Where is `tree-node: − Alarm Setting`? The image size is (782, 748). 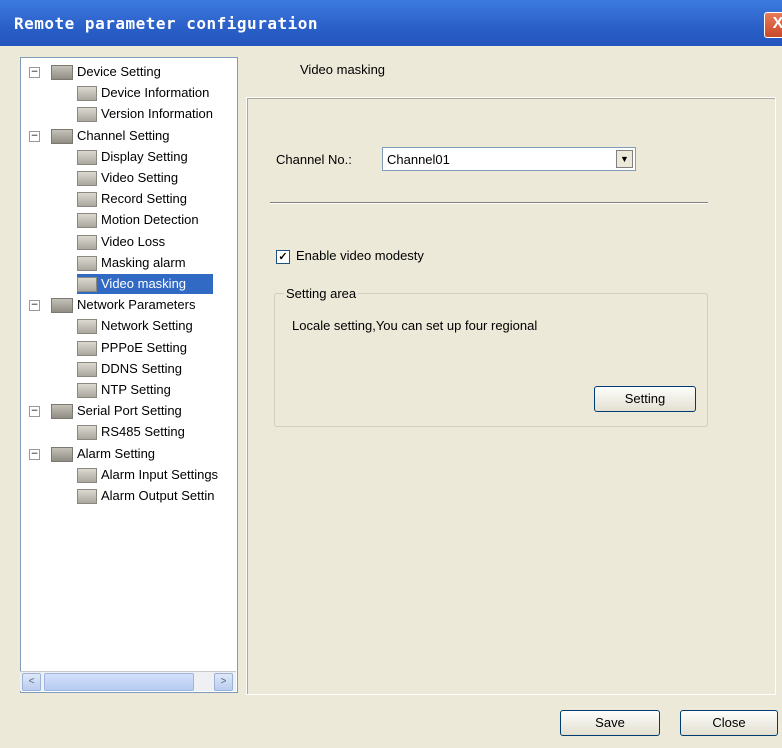
tree-node: − Alarm Setting is located at coordinates (129, 454).